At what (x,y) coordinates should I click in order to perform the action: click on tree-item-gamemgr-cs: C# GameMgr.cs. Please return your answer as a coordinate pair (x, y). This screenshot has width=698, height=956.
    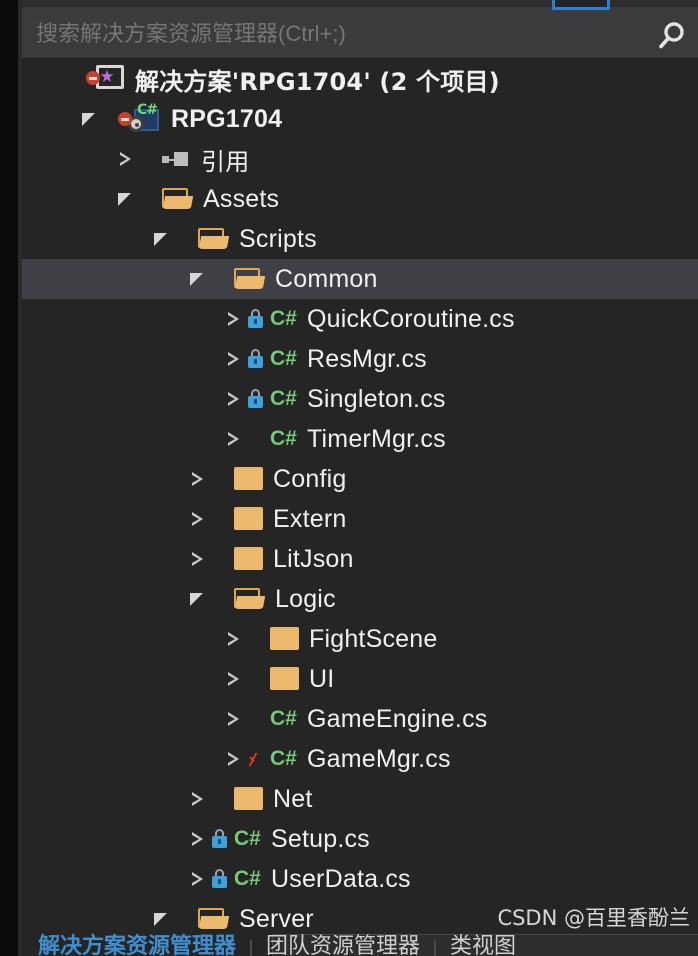
    Looking at the image, I should click on (360, 759).